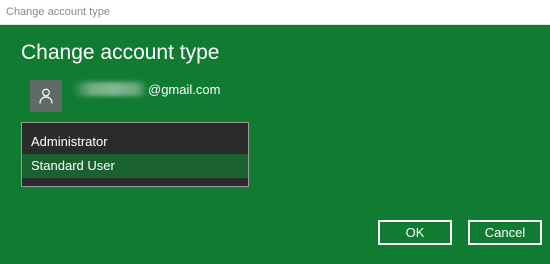 Image resolution: width=550 pixels, height=264 pixels. I want to click on account-email: @gmail.com, so click(146, 89).